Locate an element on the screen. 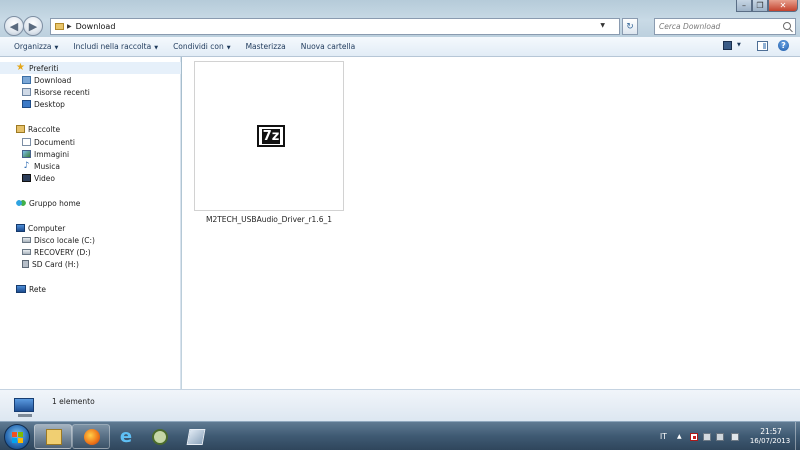 The image size is (800, 450). taskbar-firefox-button is located at coordinates (91, 436).